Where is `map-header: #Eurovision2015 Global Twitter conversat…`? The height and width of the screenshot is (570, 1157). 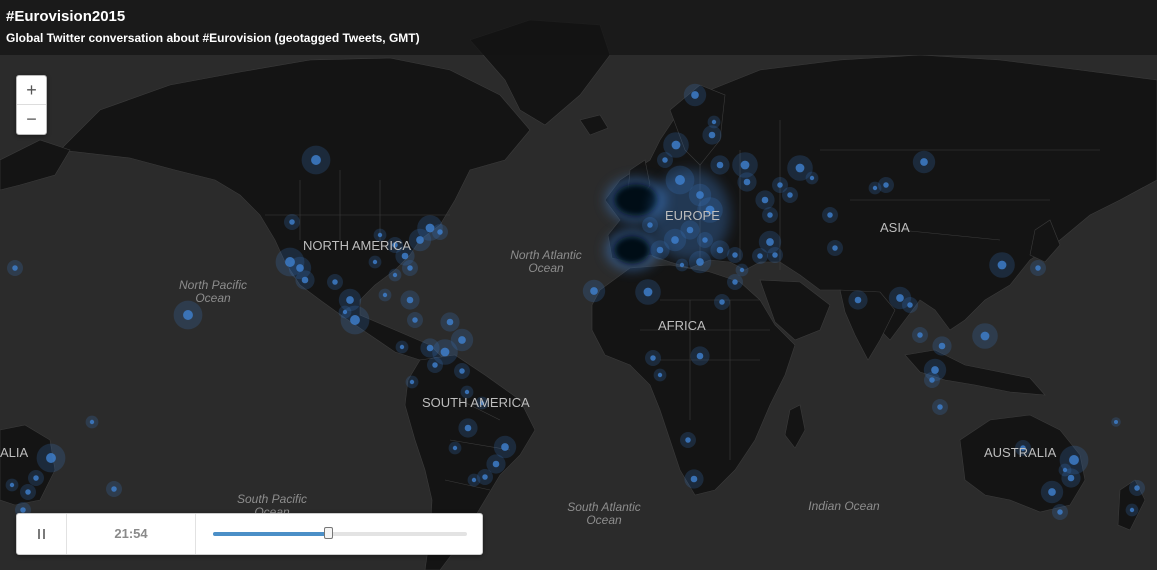
map-header: #Eurovision2015 Global Twitter conversat… is located at coordinates (578, 27).